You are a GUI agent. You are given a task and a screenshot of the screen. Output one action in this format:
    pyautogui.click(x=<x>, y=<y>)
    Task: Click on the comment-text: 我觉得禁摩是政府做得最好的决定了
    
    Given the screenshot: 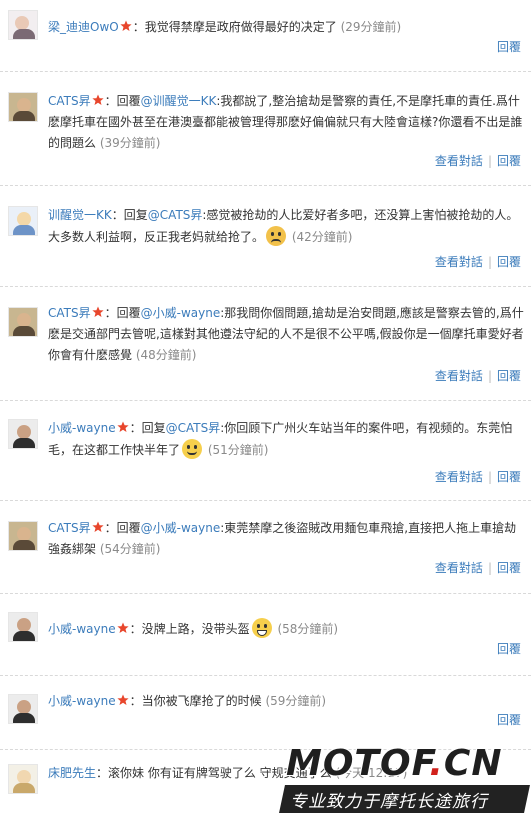 What is the action you would take?
    pyautogui.click(x=240, y=27)
    